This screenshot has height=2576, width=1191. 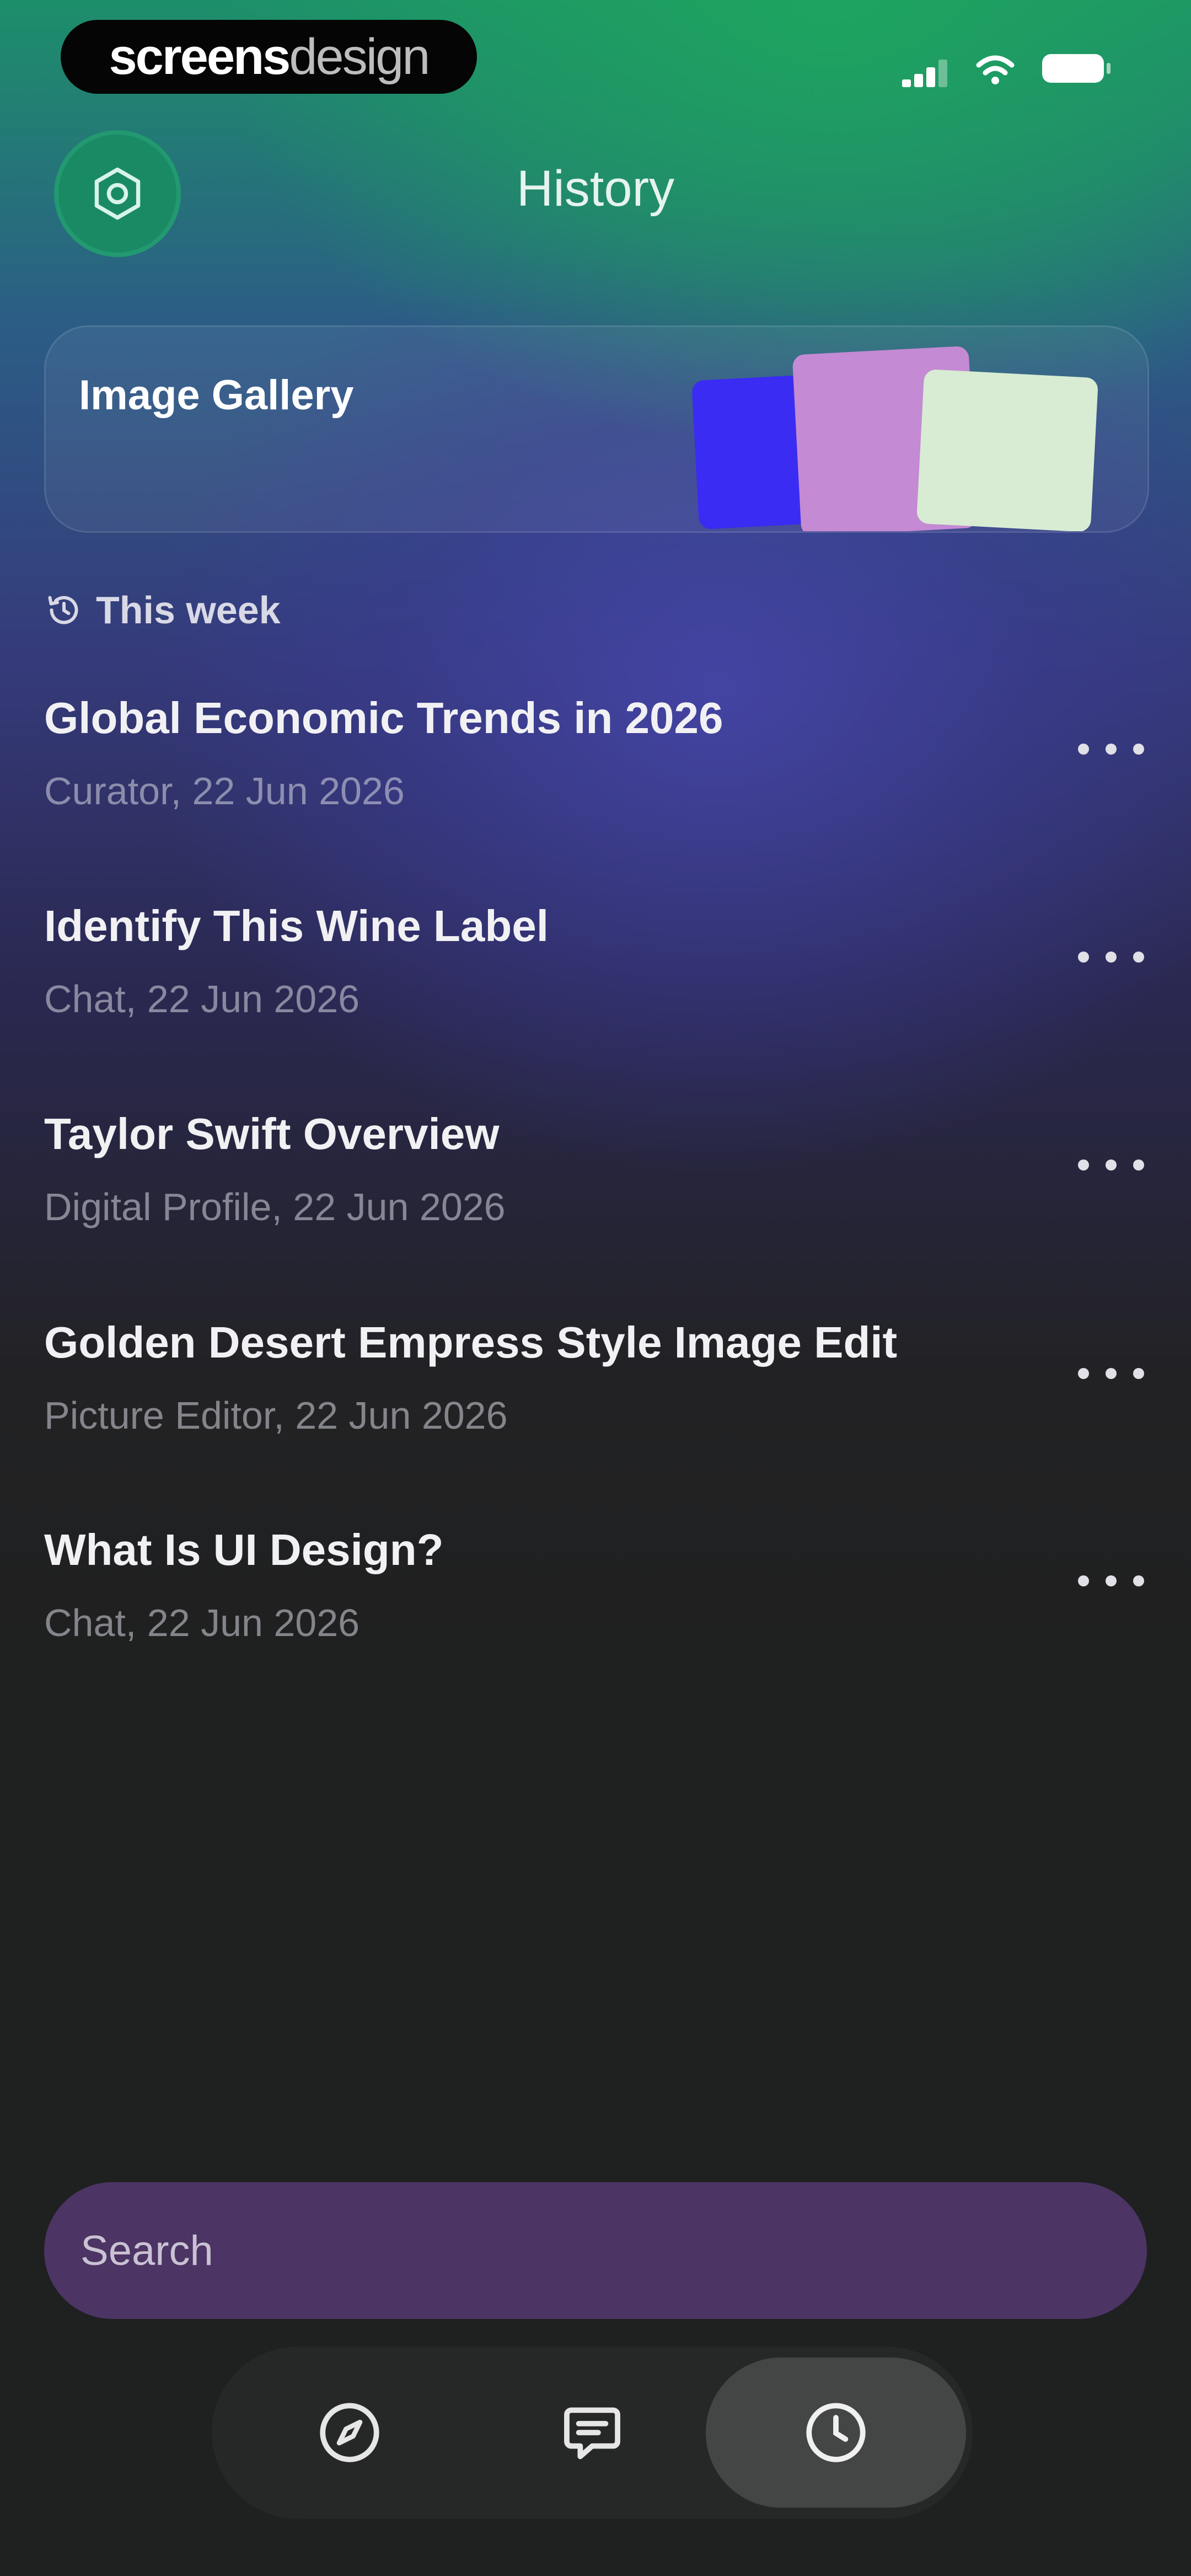 I want to click on compass-icon, so click(x=350, y=2432).